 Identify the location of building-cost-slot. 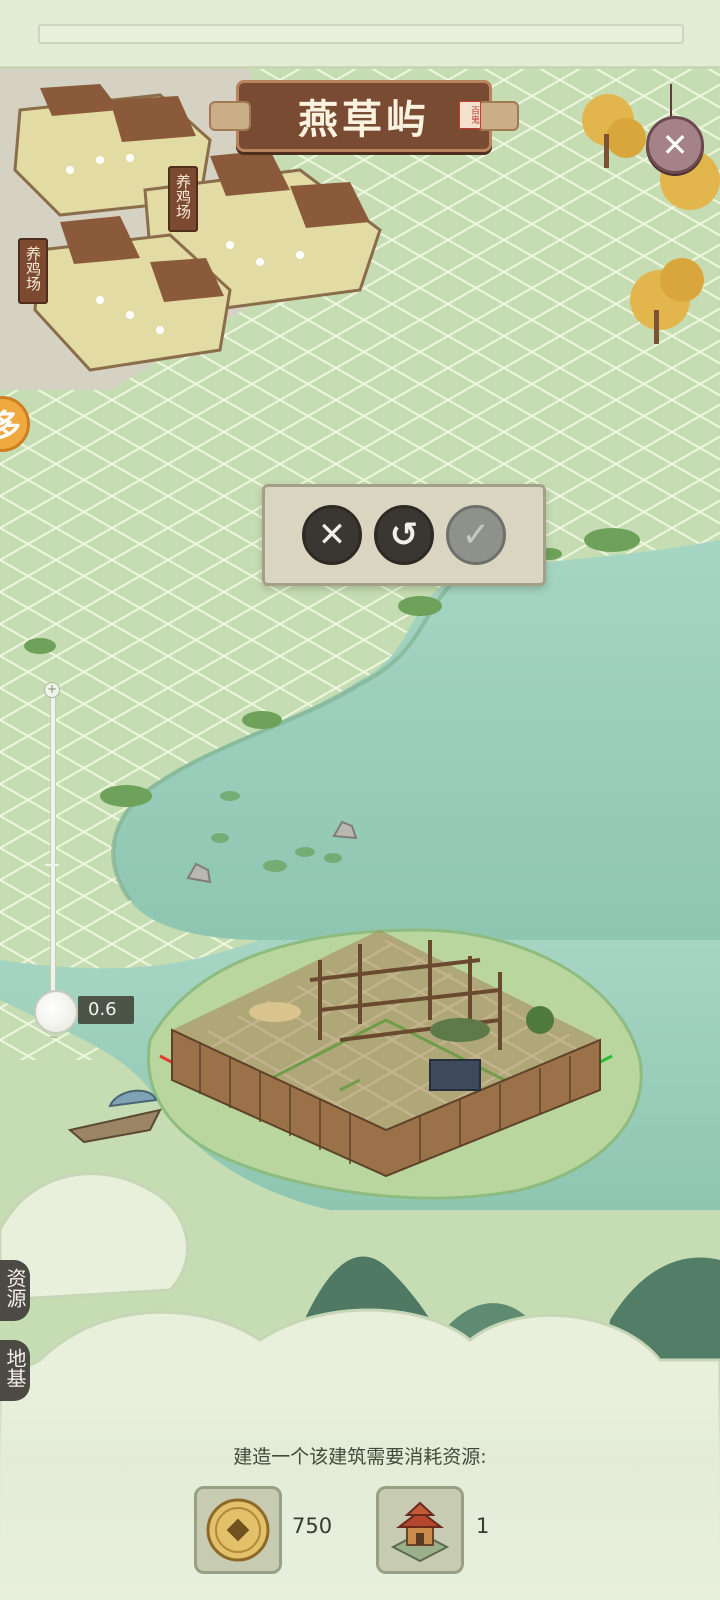
(420, 1530).